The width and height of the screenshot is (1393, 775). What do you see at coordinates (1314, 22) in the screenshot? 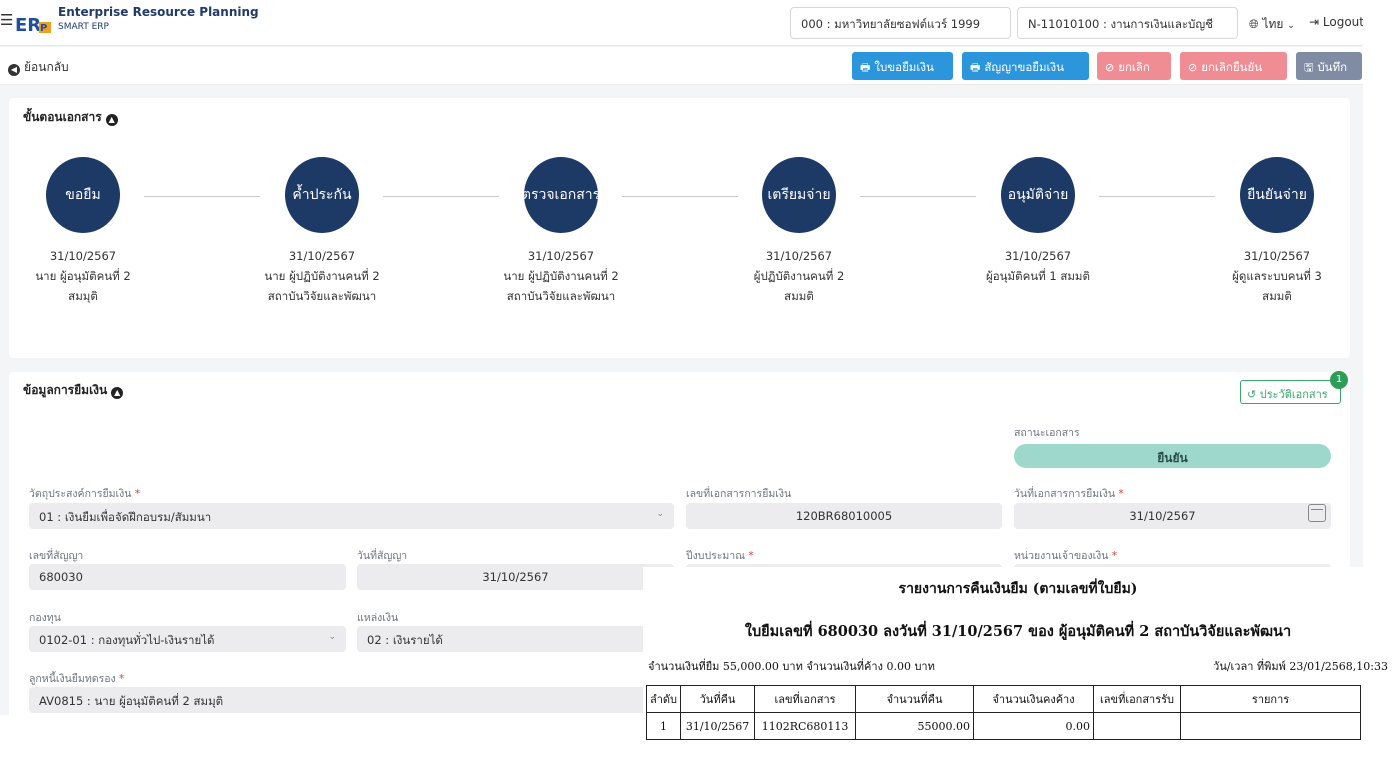
I see `logout-icon: ⇥` at bounding box center [1314, 22].